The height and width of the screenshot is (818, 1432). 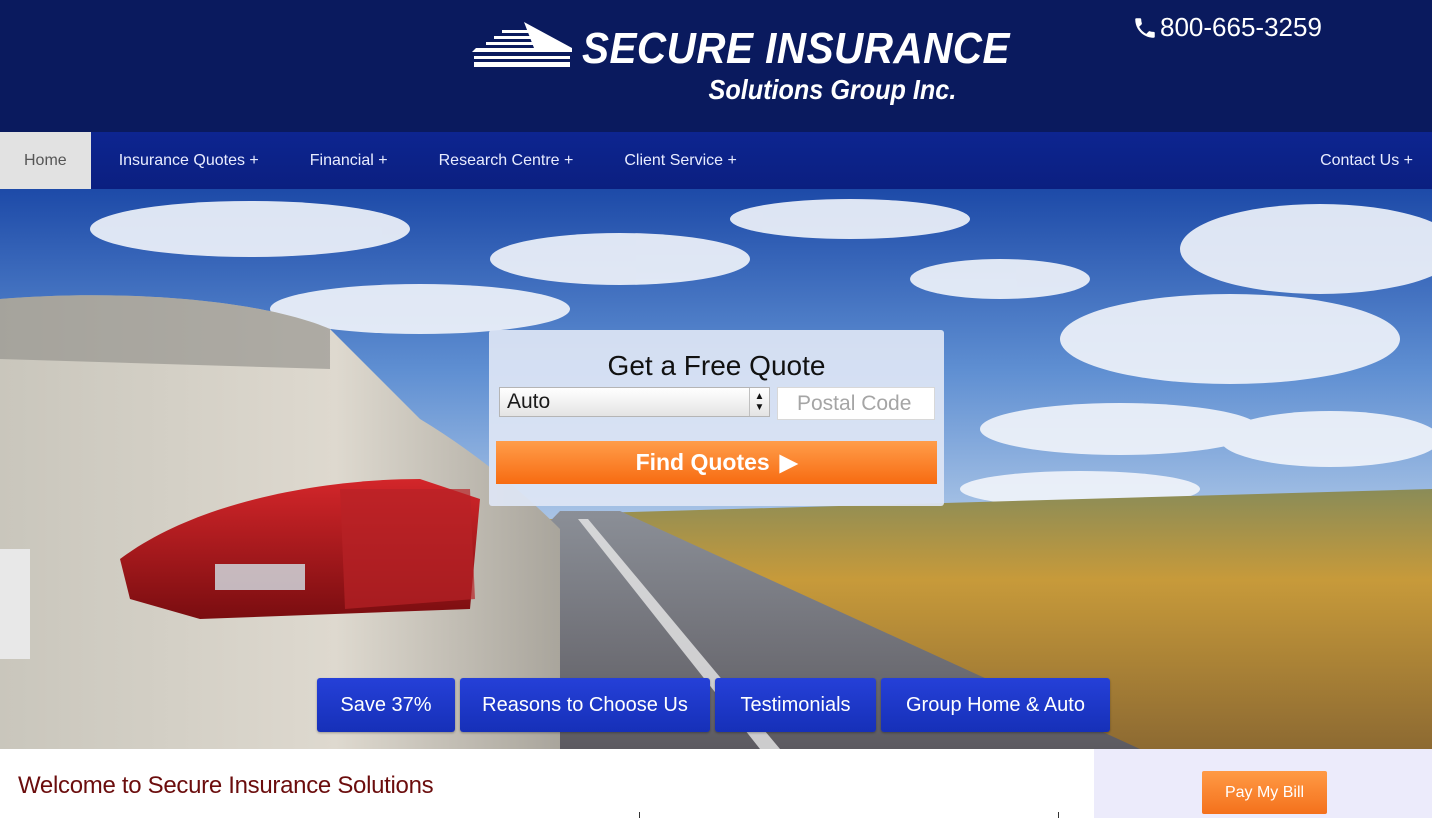 I want to click on pay-my-bill-button: Pay My Bill, so click(x=1264, y=792).